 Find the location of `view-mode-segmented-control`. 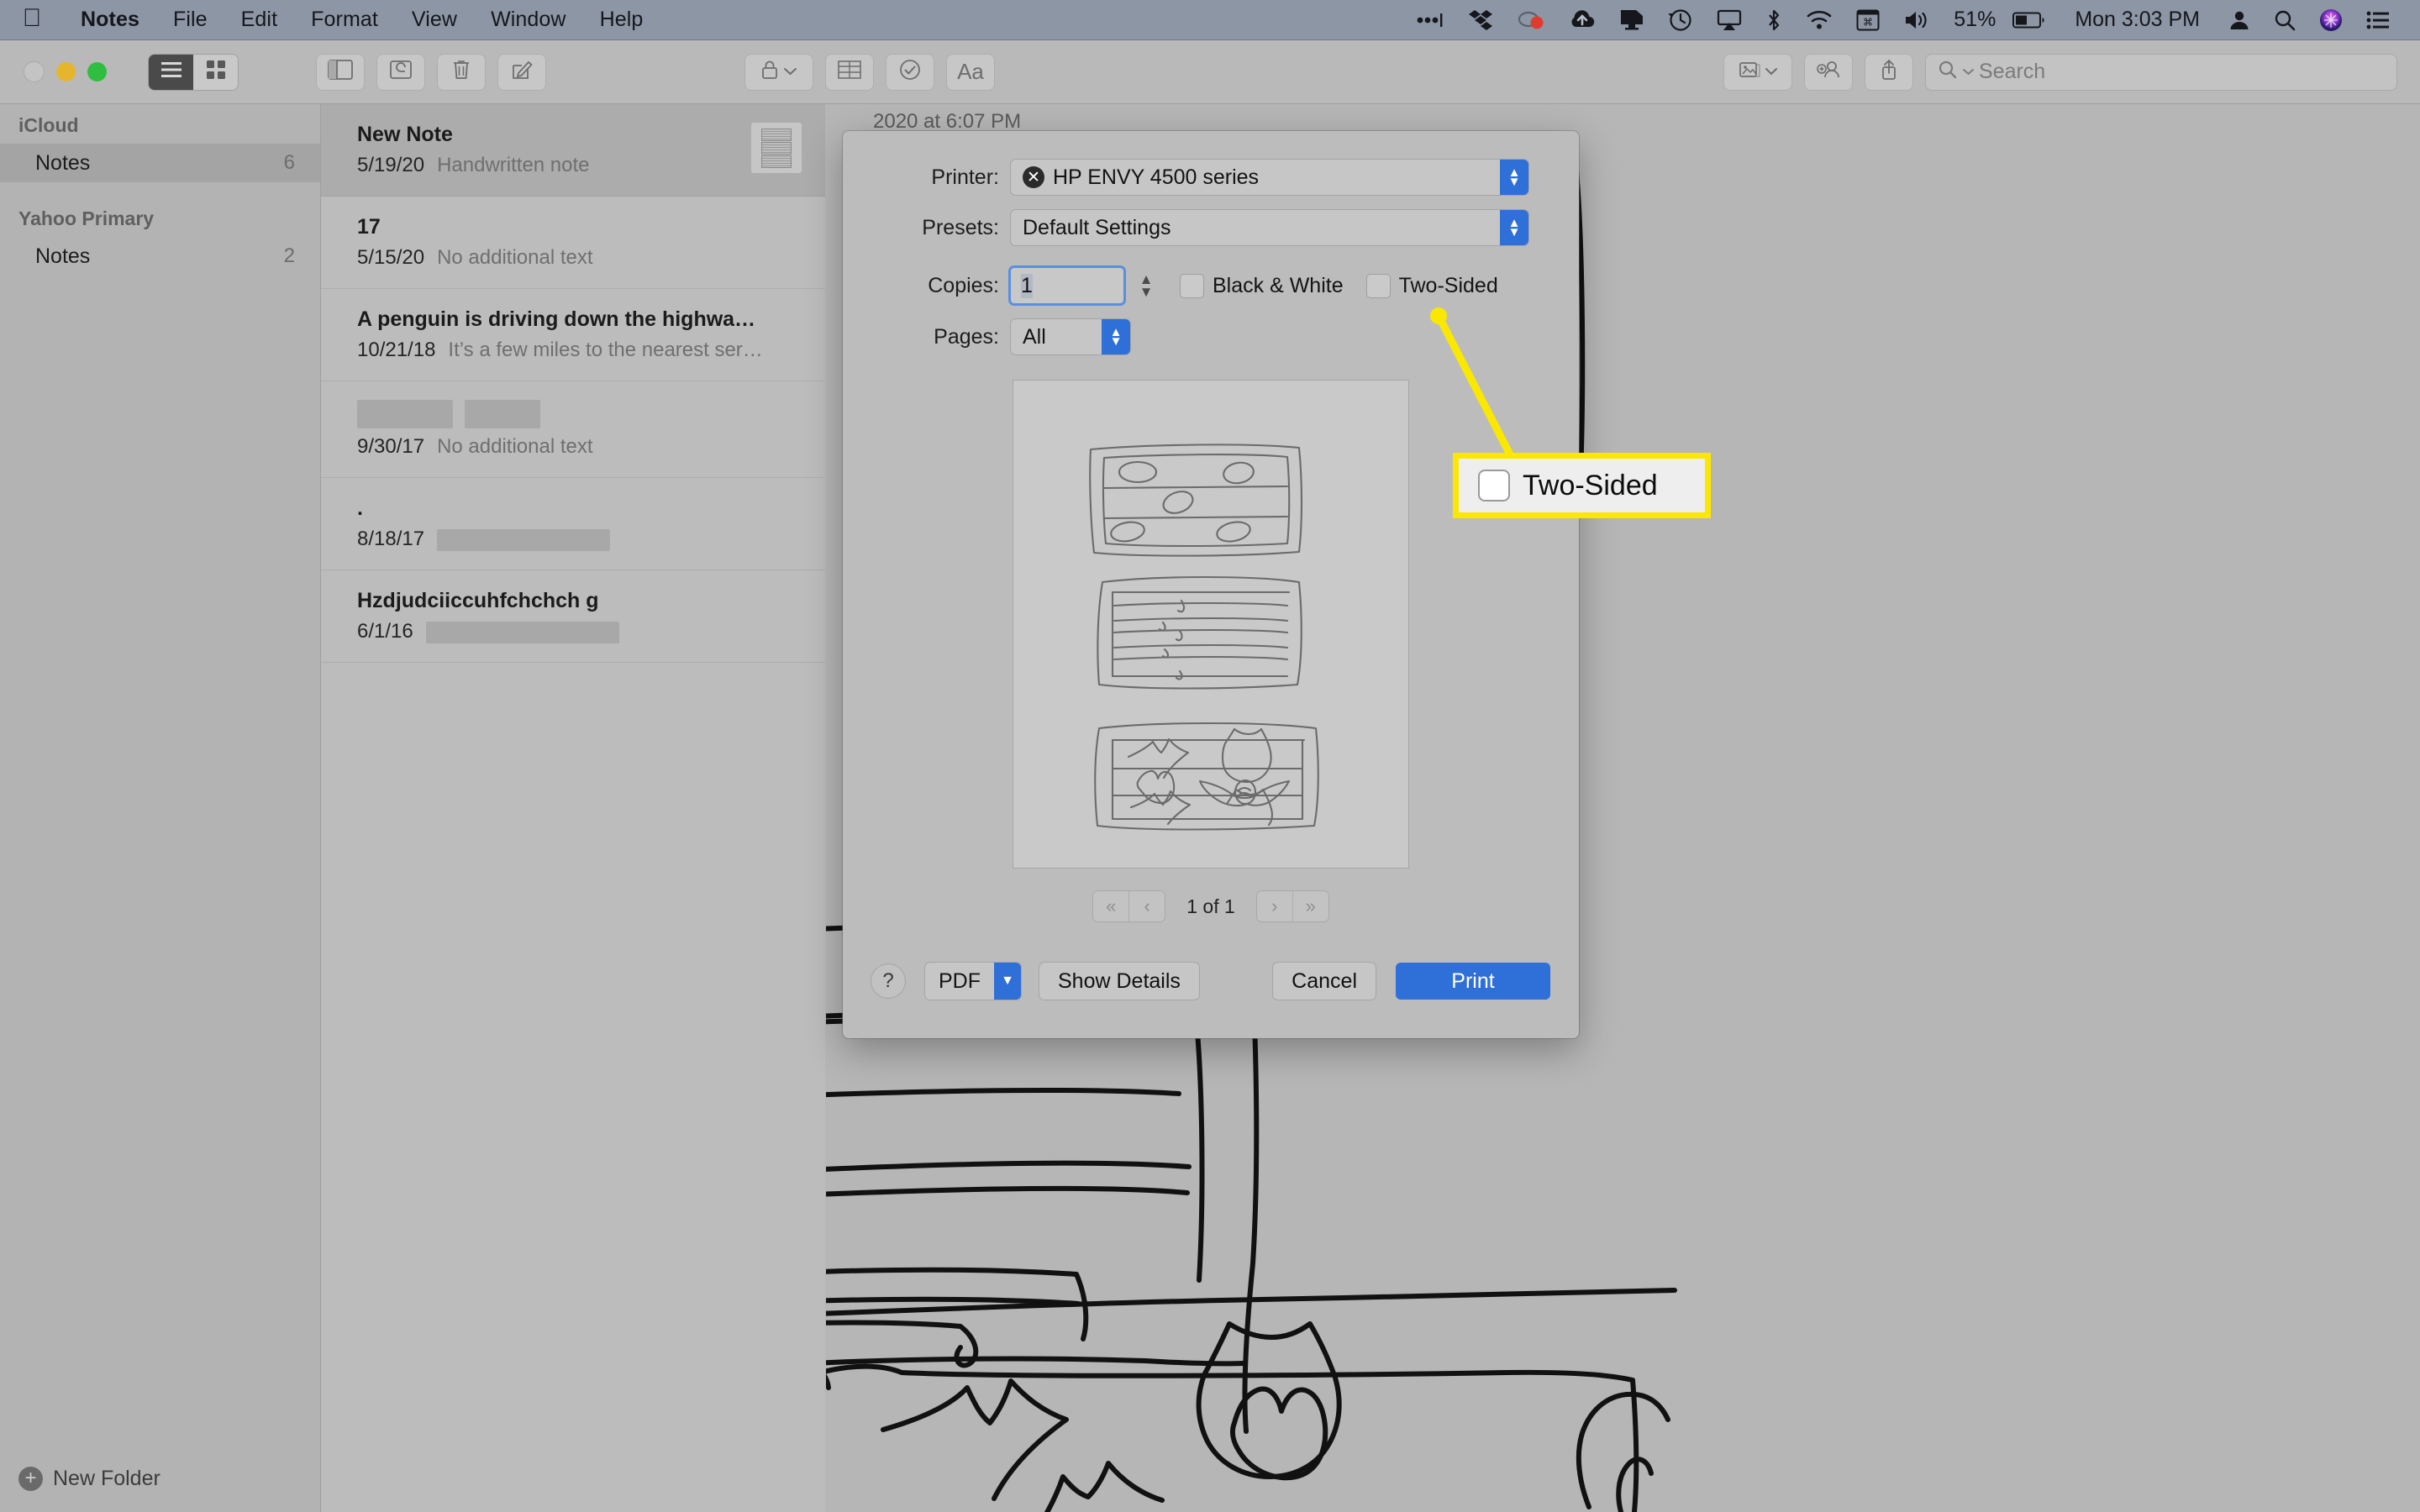

view-mode-segmented-control is located at coordinates (193, 72).